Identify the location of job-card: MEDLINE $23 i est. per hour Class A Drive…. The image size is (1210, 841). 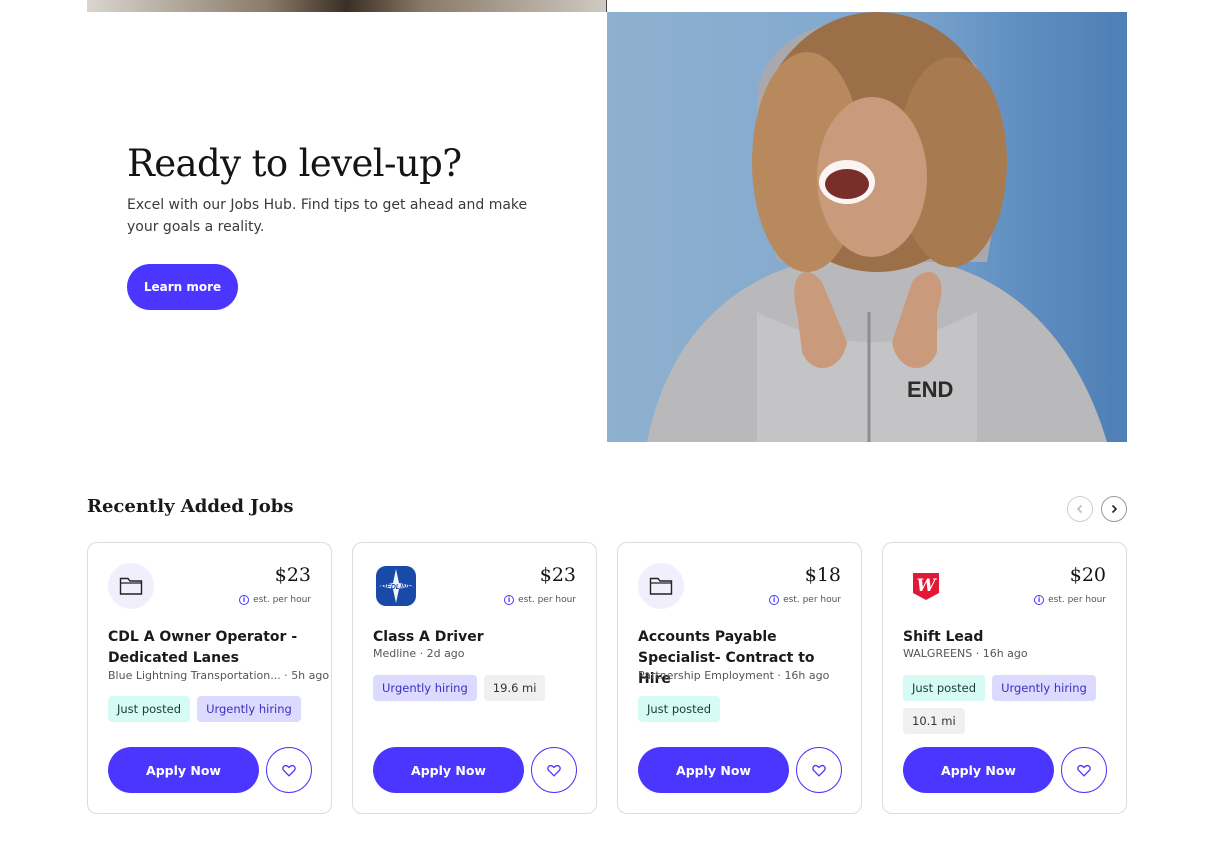
(474, 678).